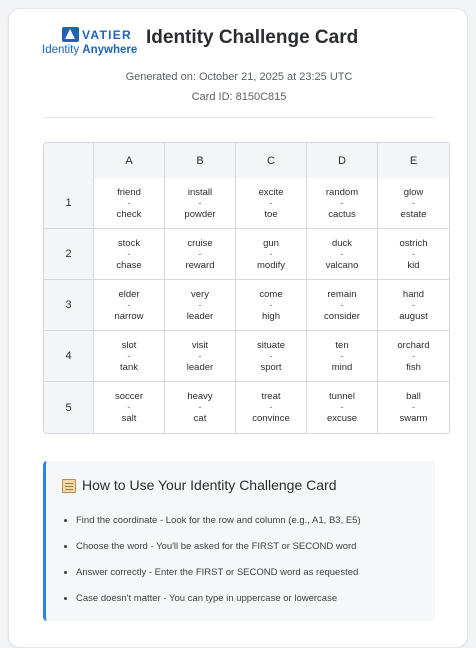 The height and width of the screenshot is (648, 476). I want to click on grid-cell: slot - tank, so click(129, 356).